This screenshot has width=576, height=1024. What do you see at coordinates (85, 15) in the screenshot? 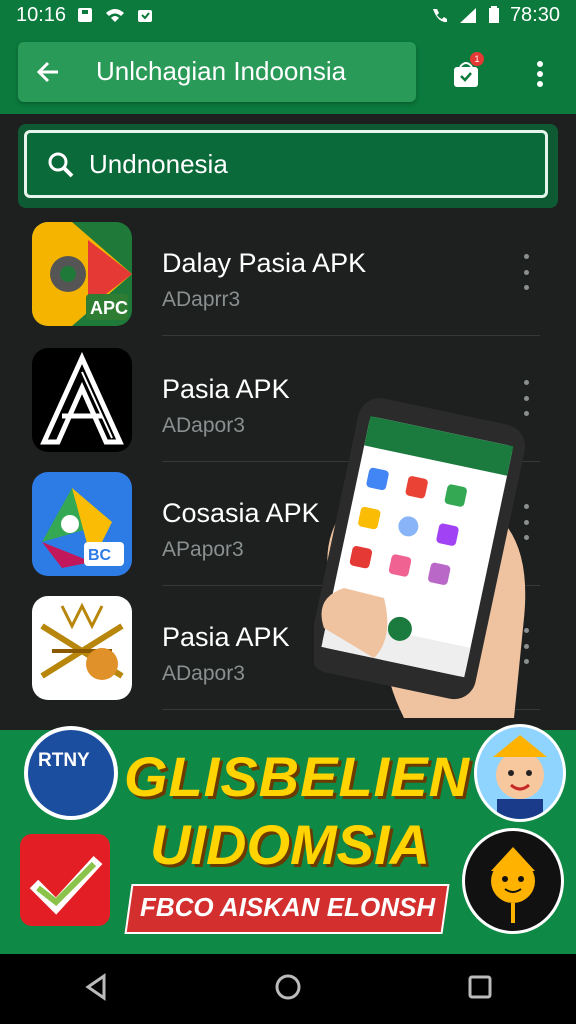
I see `sim-icon` at bounding box center [85, 15].